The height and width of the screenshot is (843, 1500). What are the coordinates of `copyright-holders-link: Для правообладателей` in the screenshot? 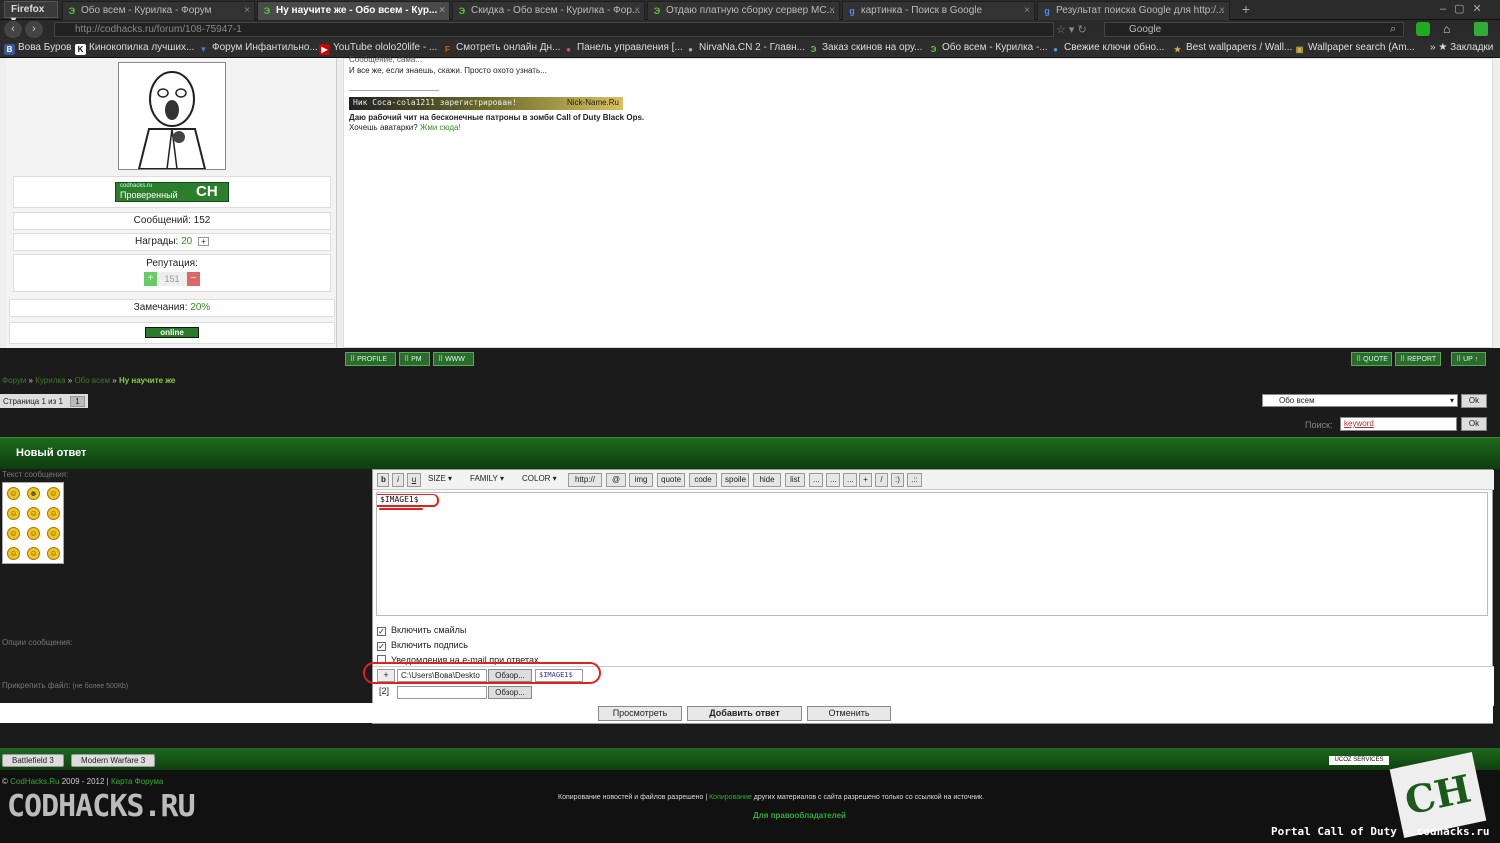 It's located at (799, 815).